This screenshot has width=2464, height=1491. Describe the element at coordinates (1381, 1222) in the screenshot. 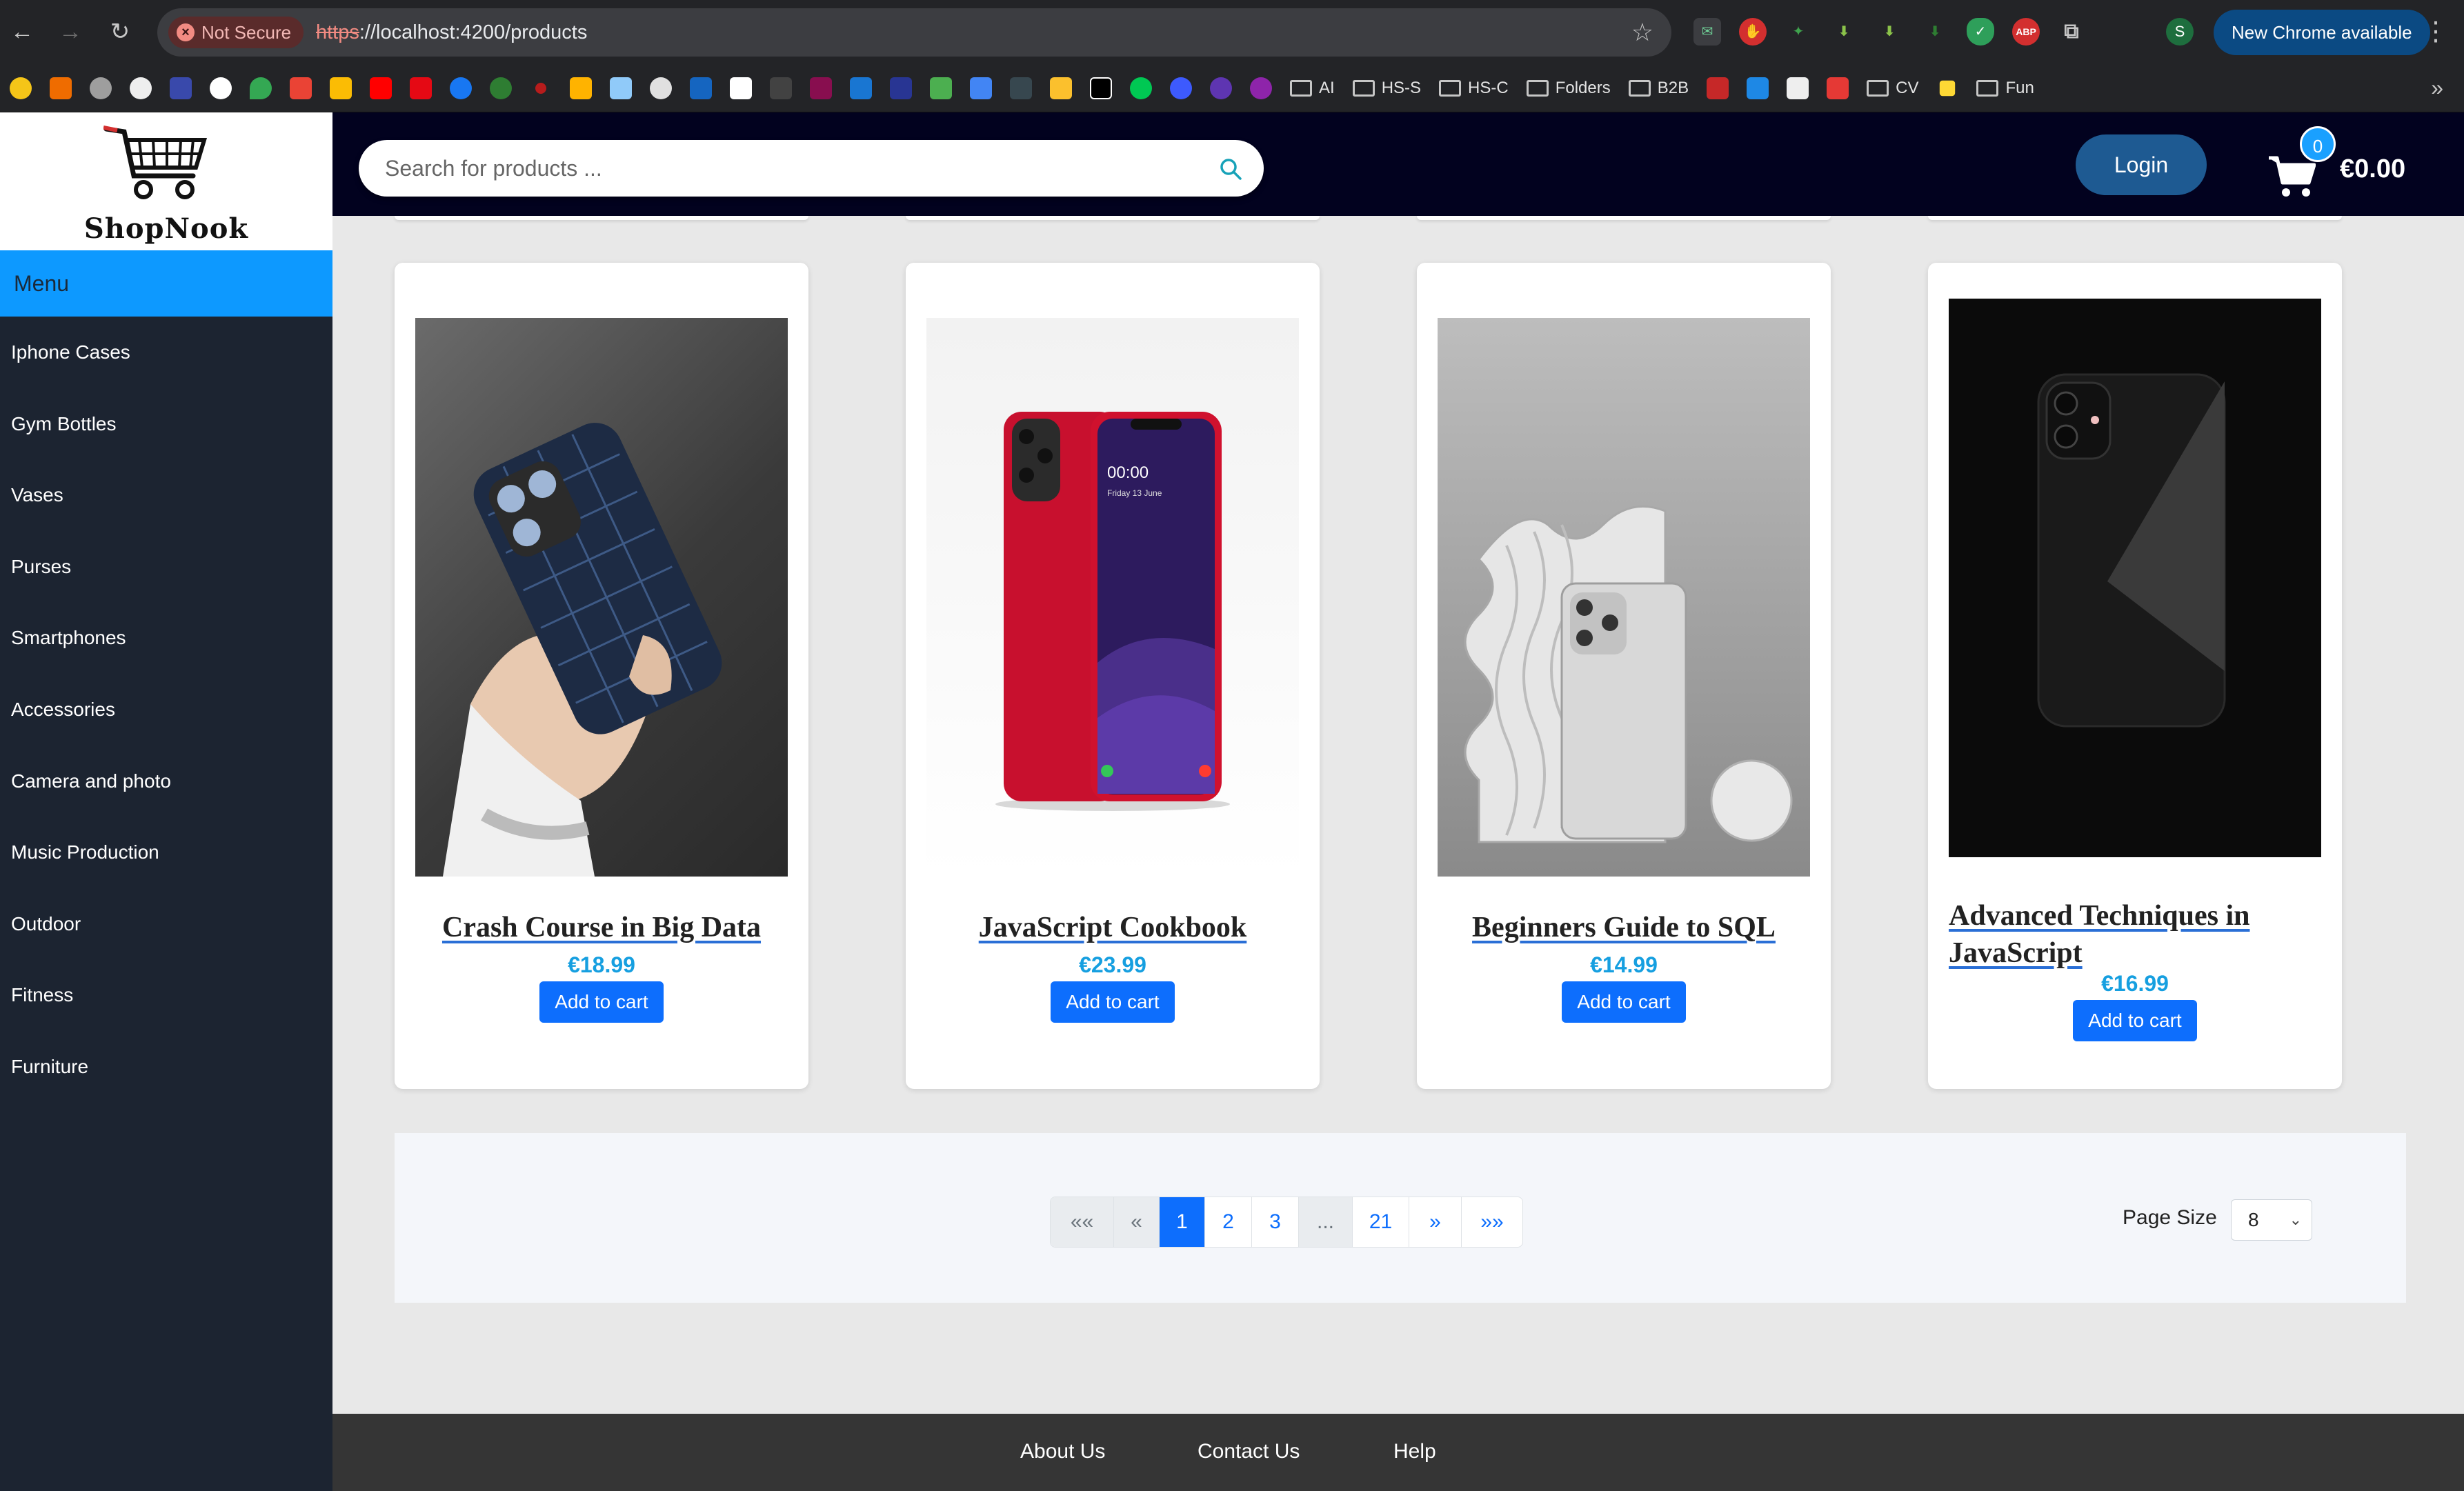

I see `page-button-21: 21` at that location.